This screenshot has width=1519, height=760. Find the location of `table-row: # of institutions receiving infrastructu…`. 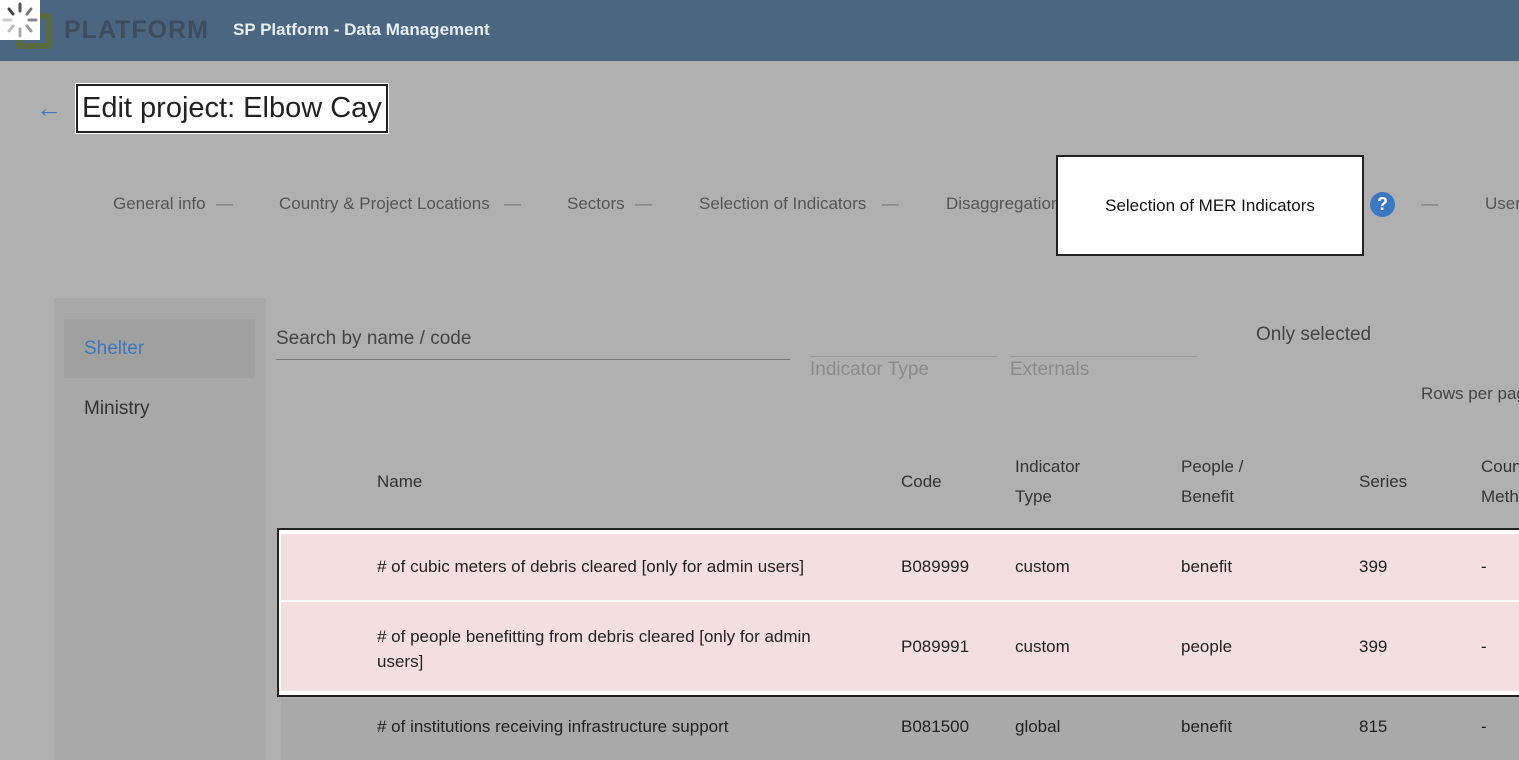

table-row: # of institutions receiving infrastructu… is located at coordinates (900, 729).